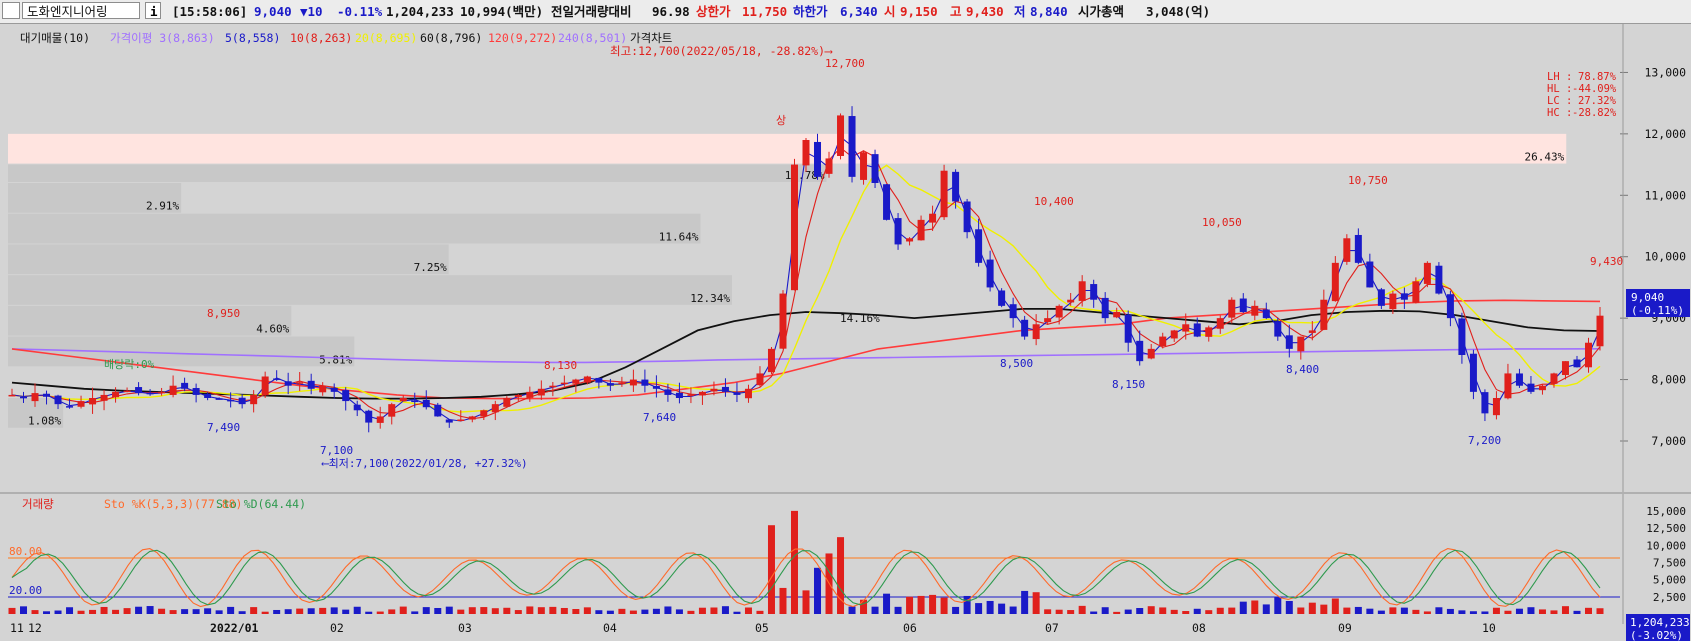 The image size is (1691, 641). What do you see at coordinates (1052, 628) in the screenshot?
I see `date-label: 07` at bounding box center [1052, 628].